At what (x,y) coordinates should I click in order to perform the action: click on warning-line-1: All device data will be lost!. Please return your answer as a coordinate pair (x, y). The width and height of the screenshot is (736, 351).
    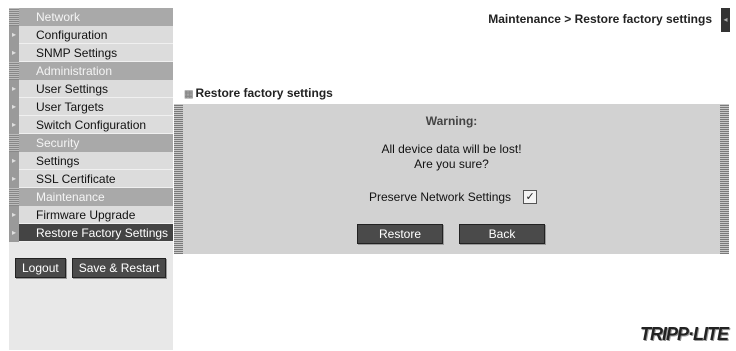
    Looking at the image, I should click on (451, 149).